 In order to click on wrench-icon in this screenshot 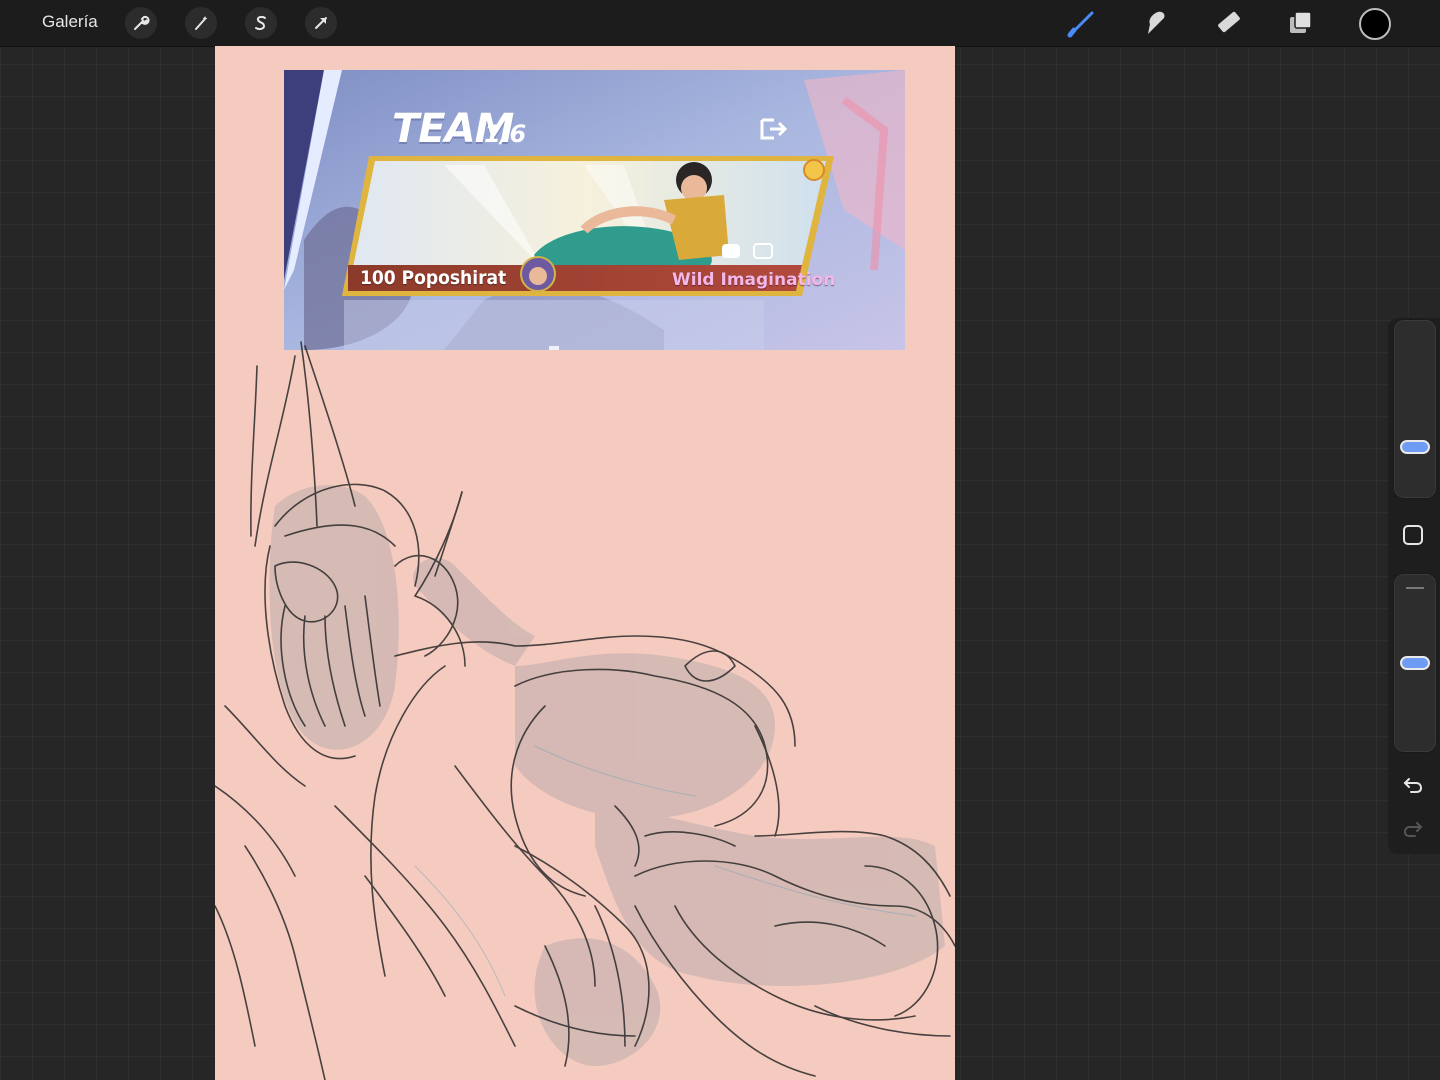, I will do `click(142, 22)`.